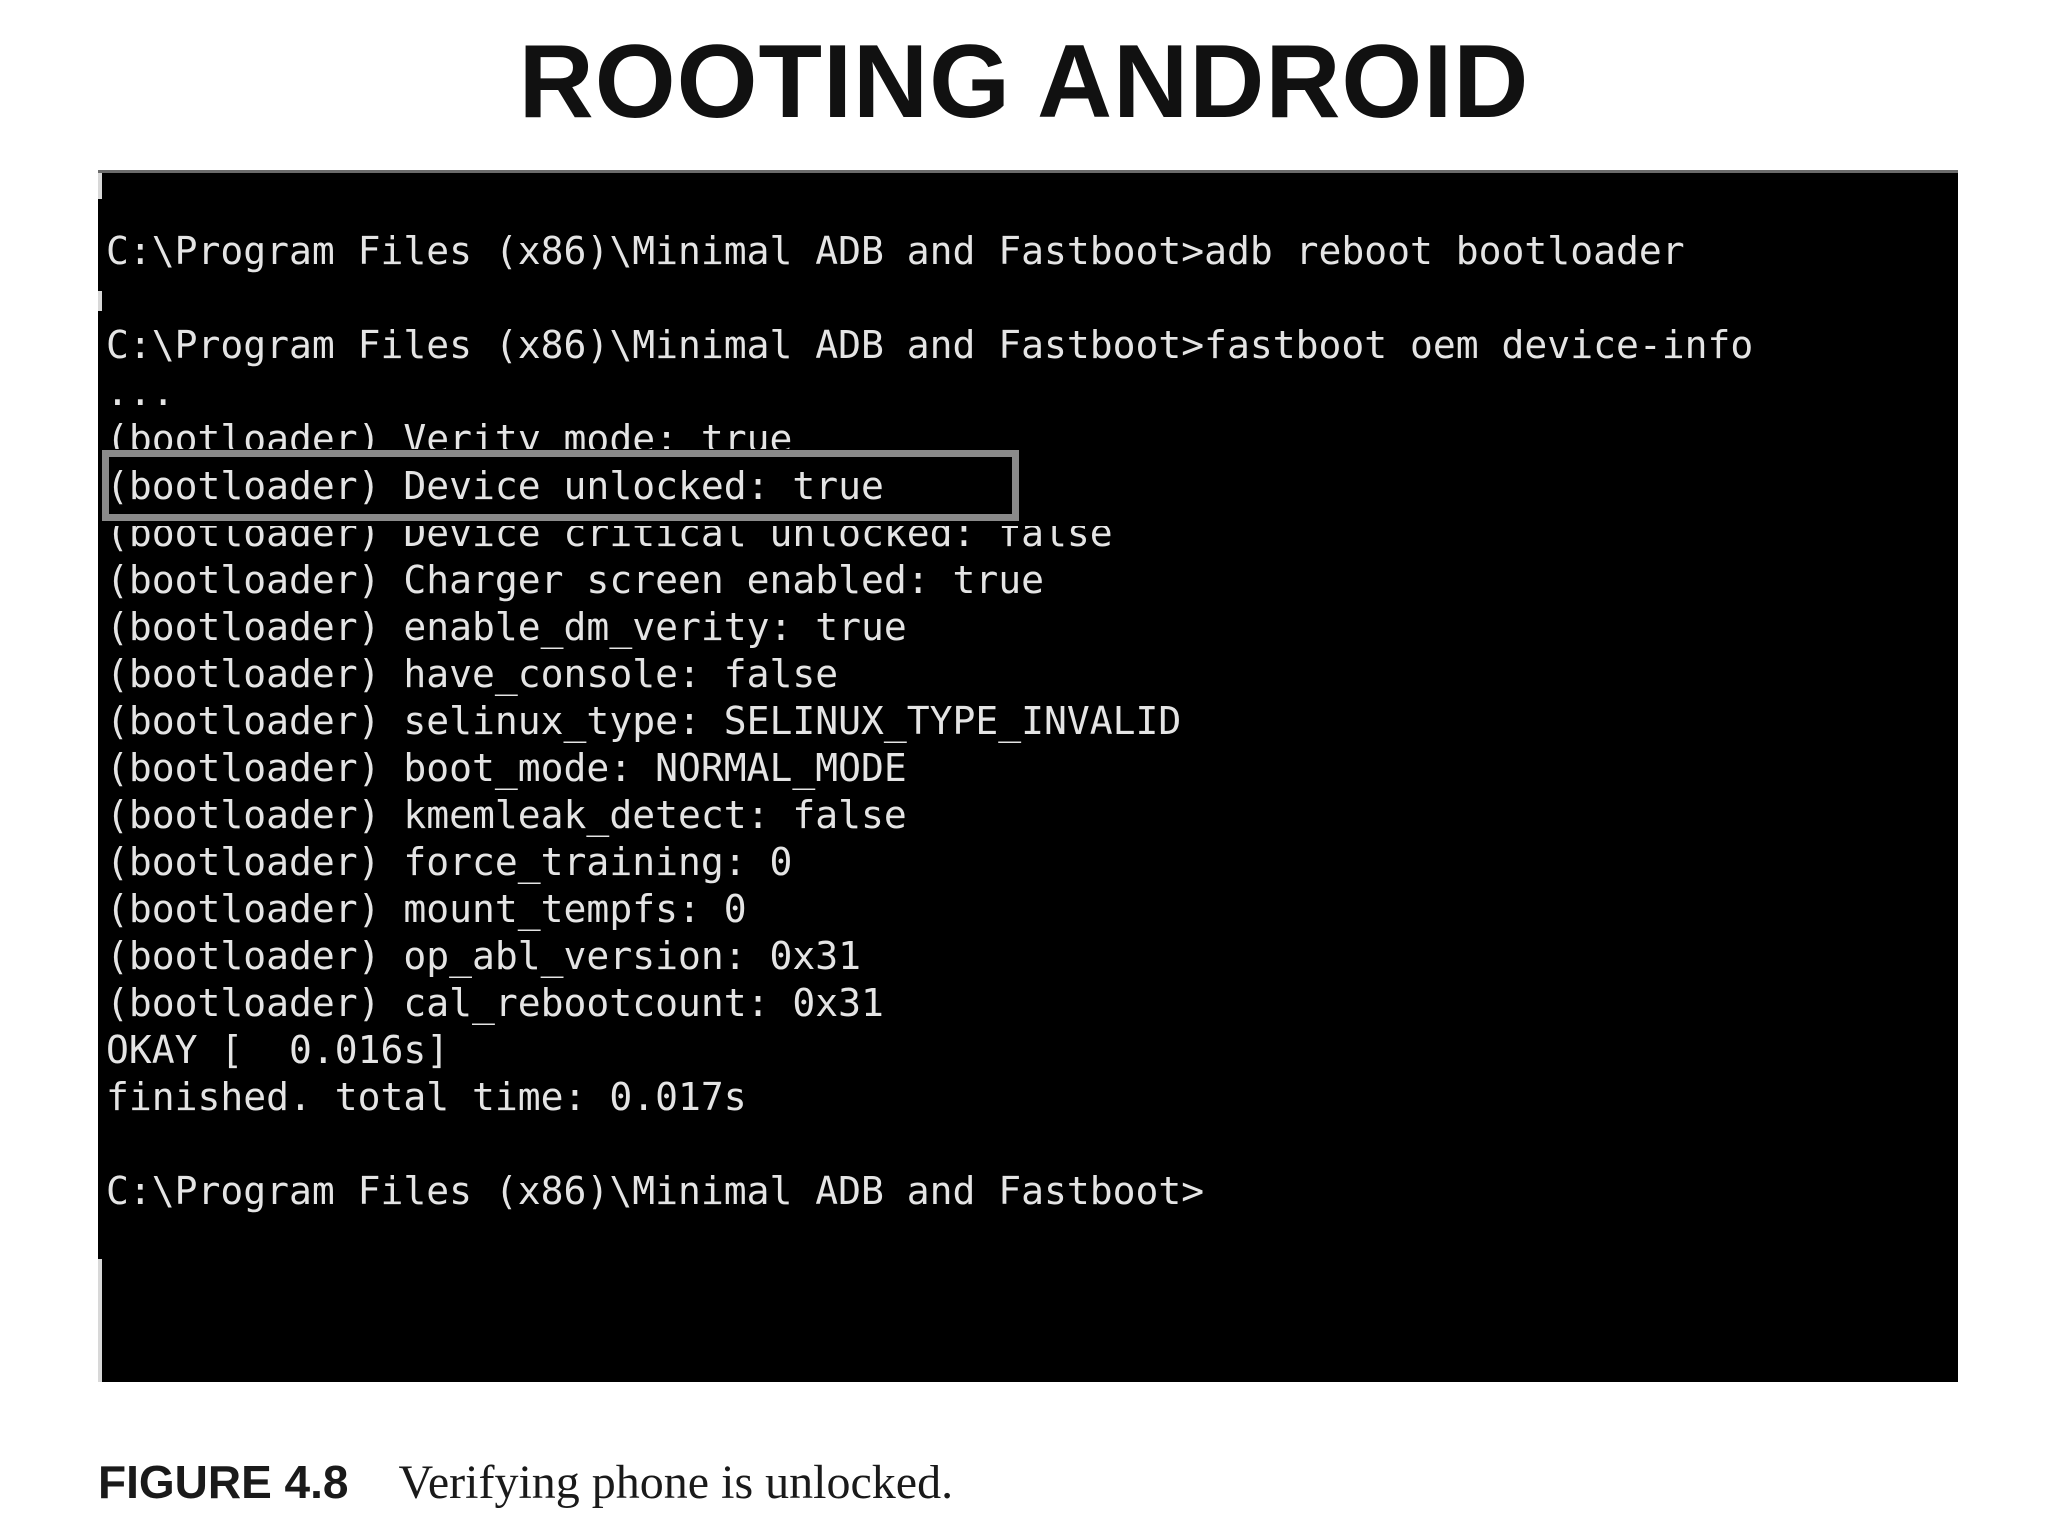 This screenshot has width=2048, height=1536. I want to click on figure-caption: FIGURE 4.8 Verifying phone is unlocked., so click(525, 1482).